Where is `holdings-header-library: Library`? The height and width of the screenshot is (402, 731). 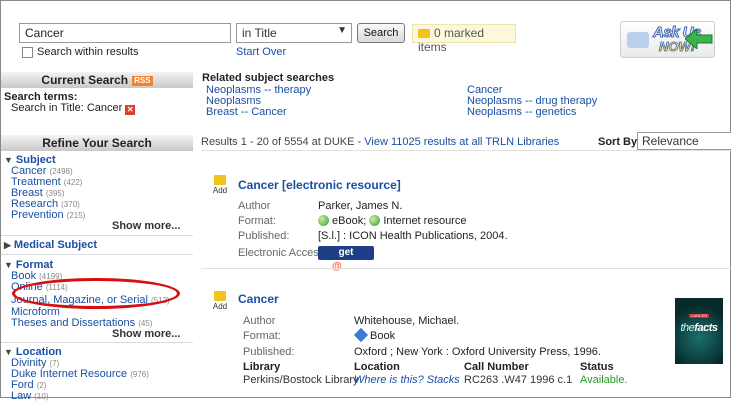
holdings-header-library: Library is located at coordinates (262, 367).